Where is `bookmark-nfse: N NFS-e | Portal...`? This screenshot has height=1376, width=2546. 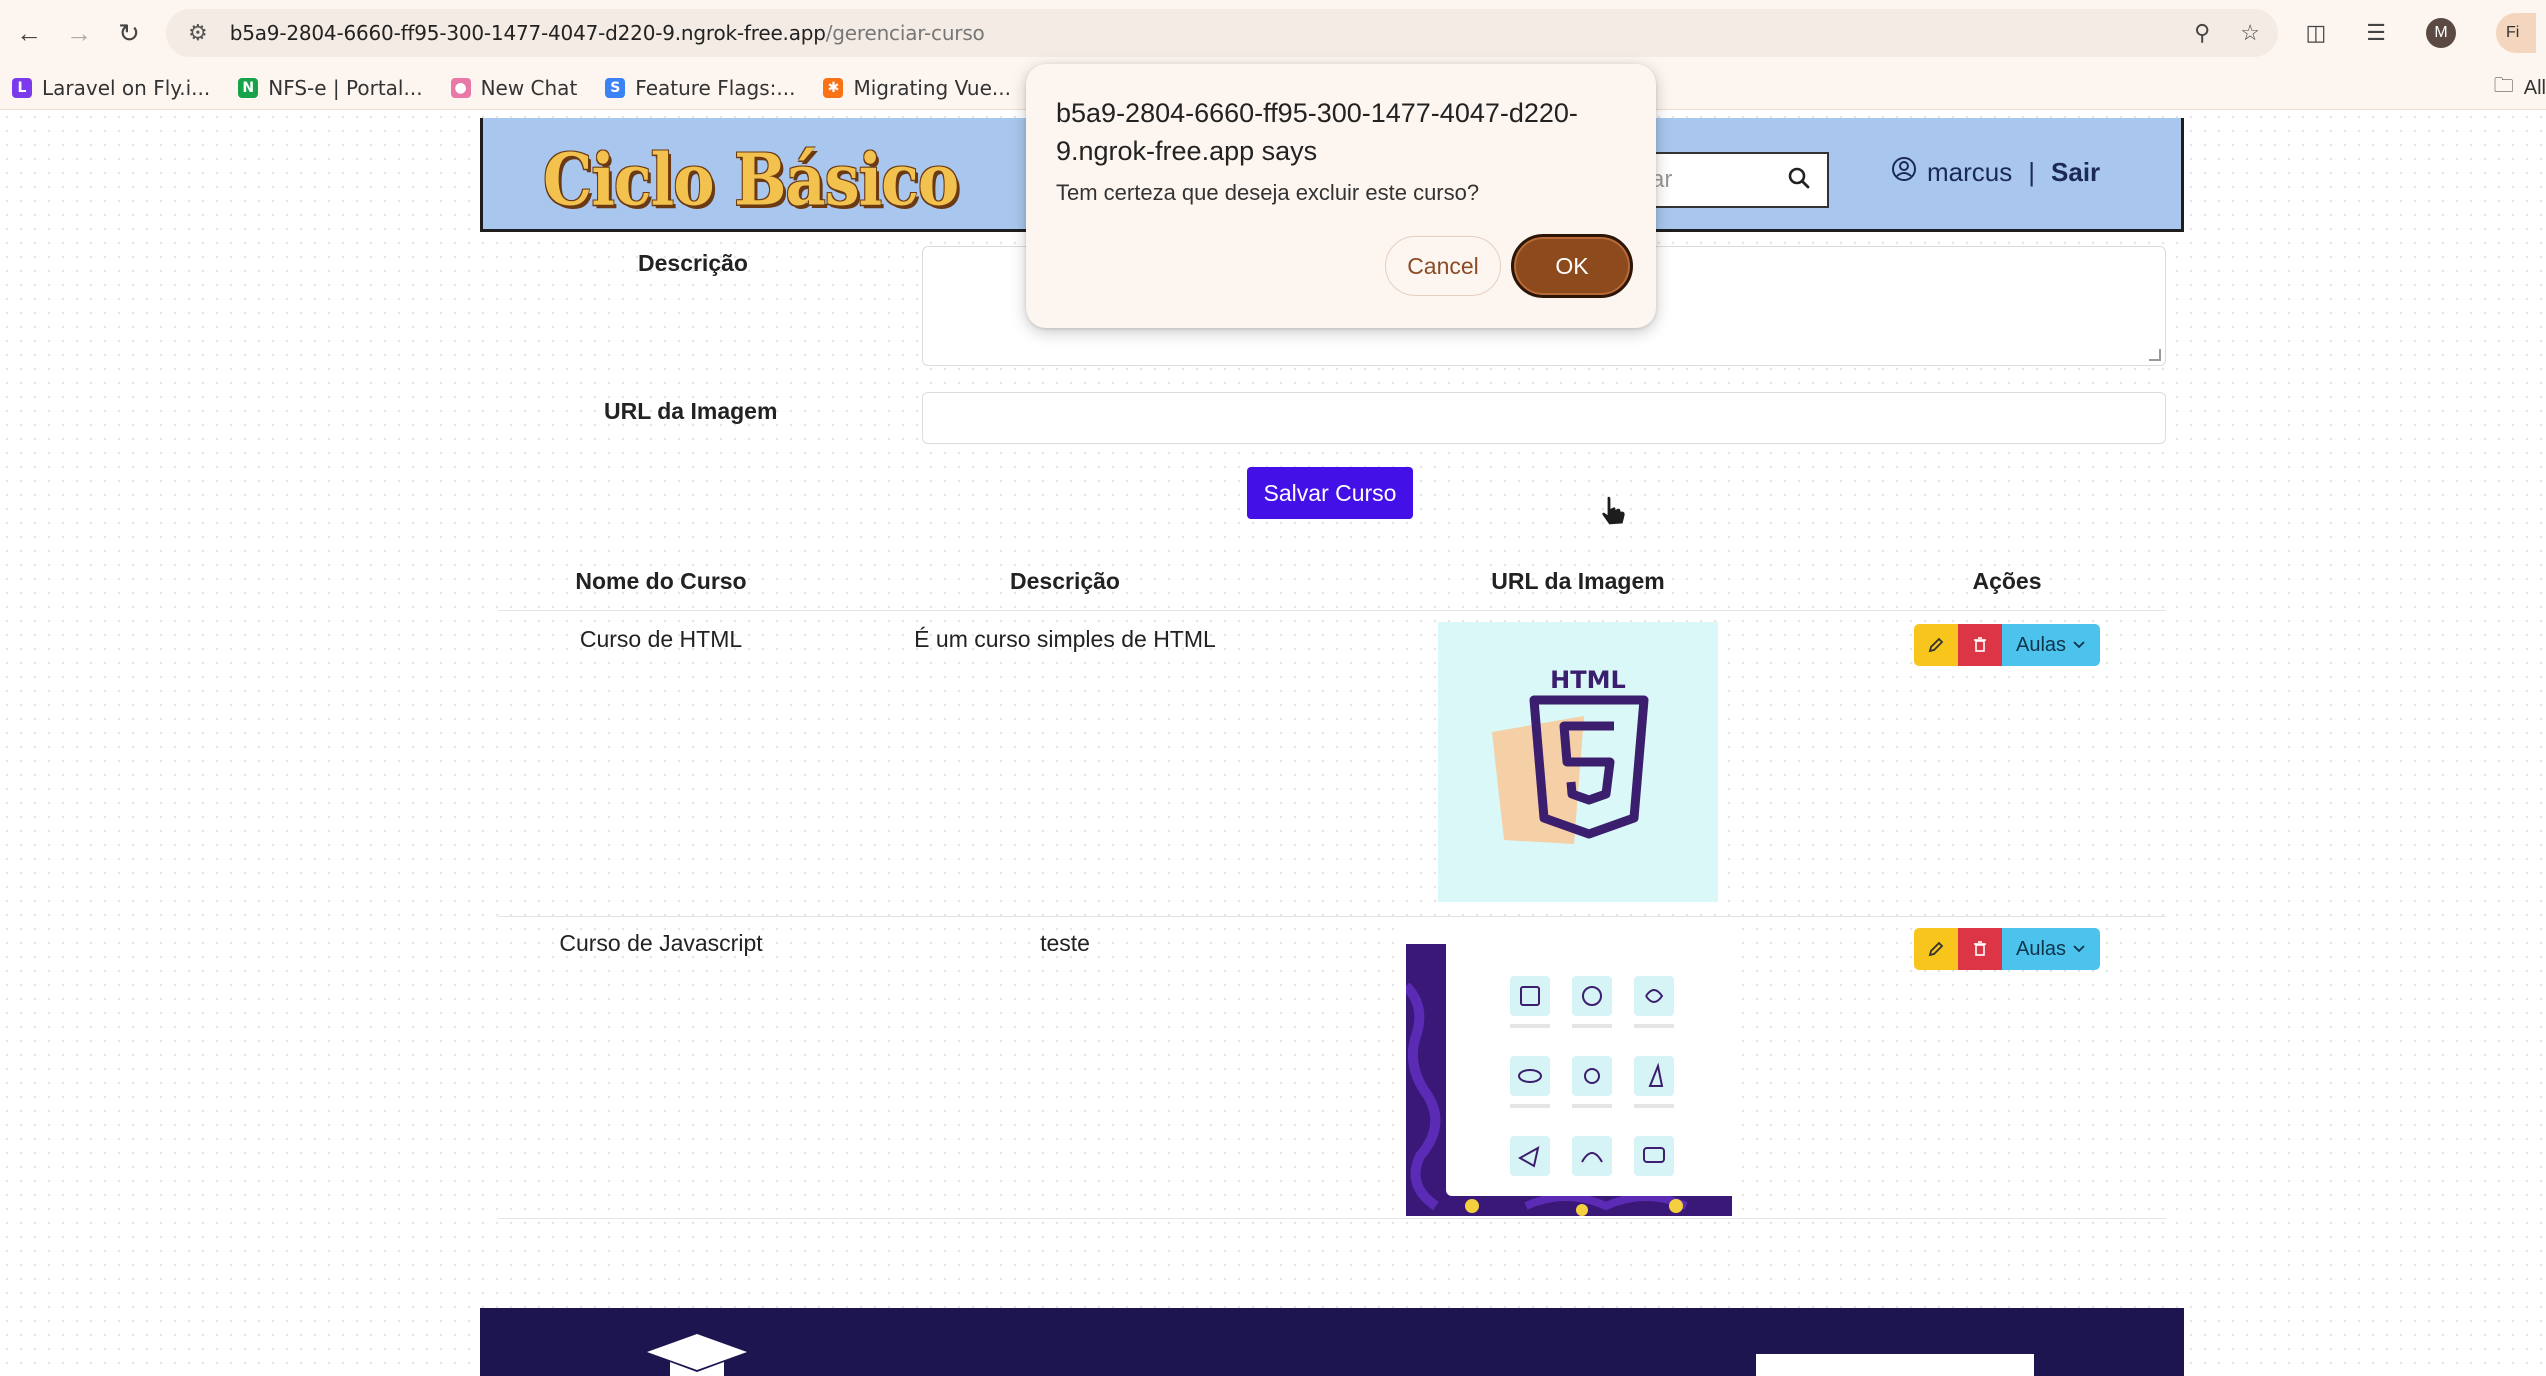 bookmark-nfse: N NFS-e | Portal... is located at coordinates (330, 87).